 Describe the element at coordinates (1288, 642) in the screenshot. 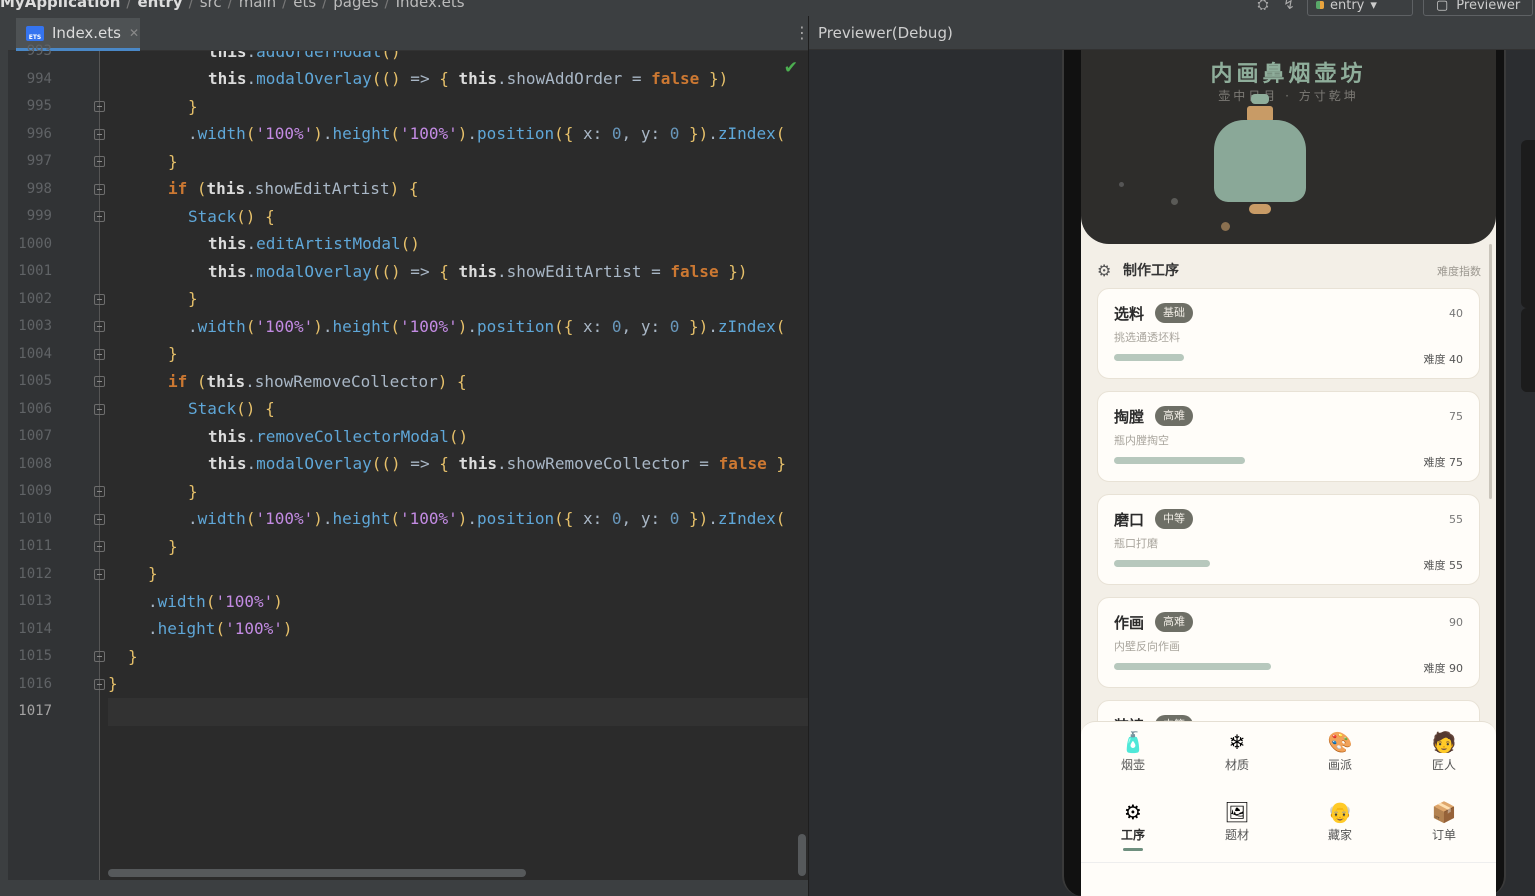

I see `step-card: 作画 高难 90 内壁反向作画 难度 90` at that location.